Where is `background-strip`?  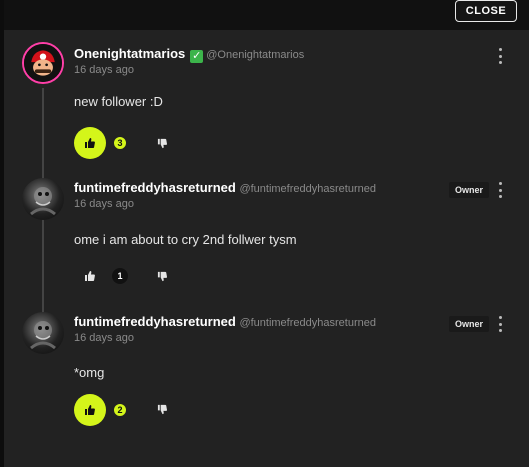
background-strip is located at coordinates (264, 15).